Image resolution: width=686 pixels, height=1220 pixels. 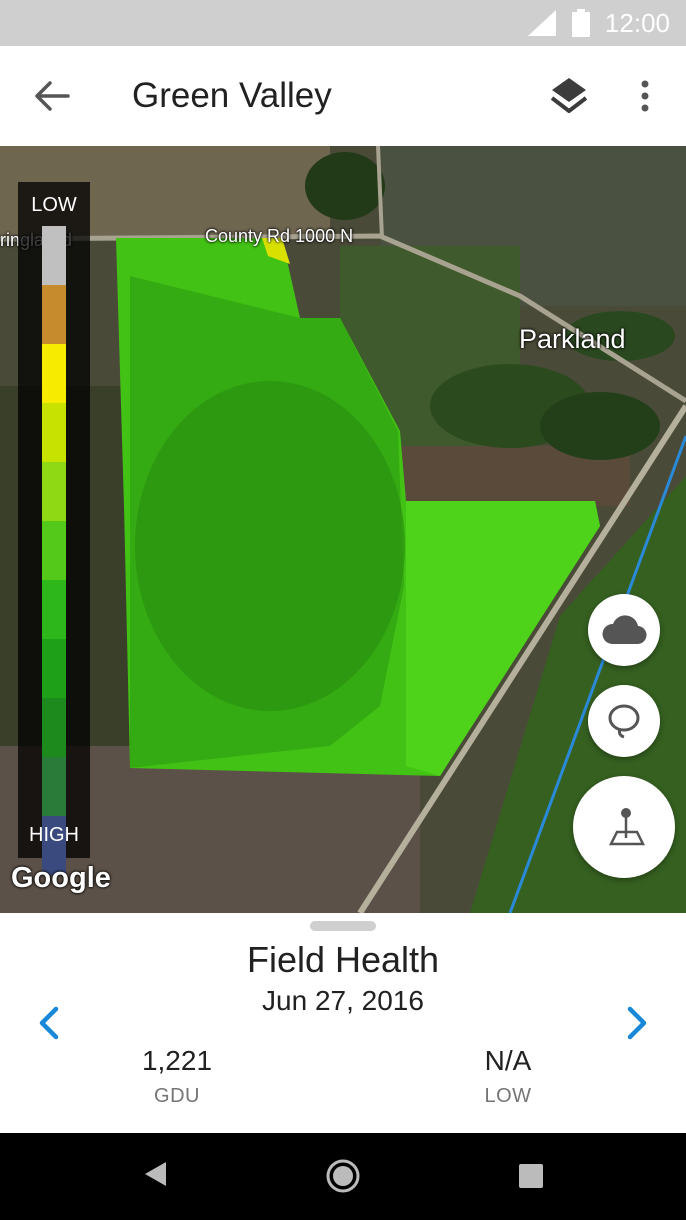 What do you see at coordinates (232, 95) in the screenshot?
I see `page-title: Green Valley` at bounding box center [232, 95].